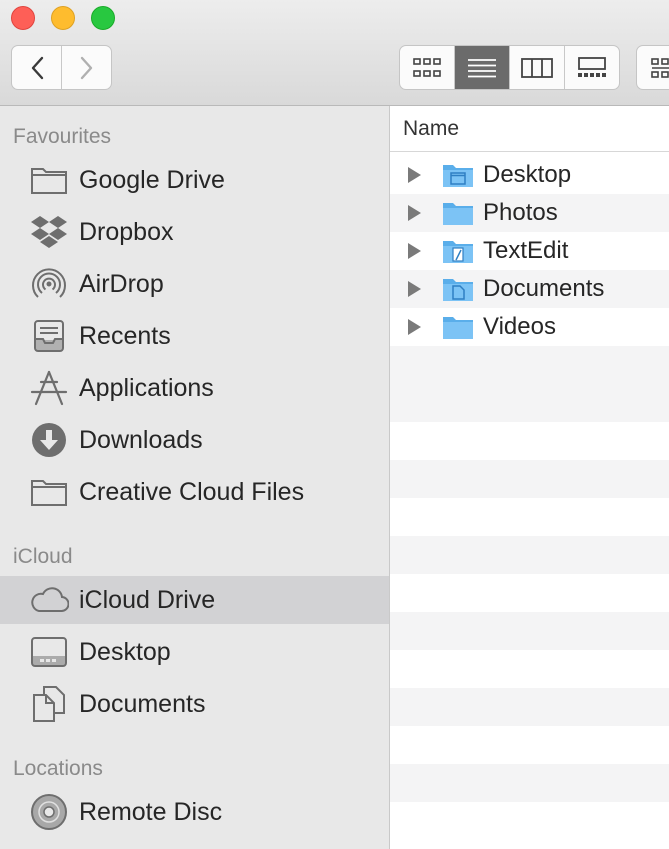 The height and width of the screenshot is (849, 669). I want to click on list-item-label: Videos, so click(519, 326).